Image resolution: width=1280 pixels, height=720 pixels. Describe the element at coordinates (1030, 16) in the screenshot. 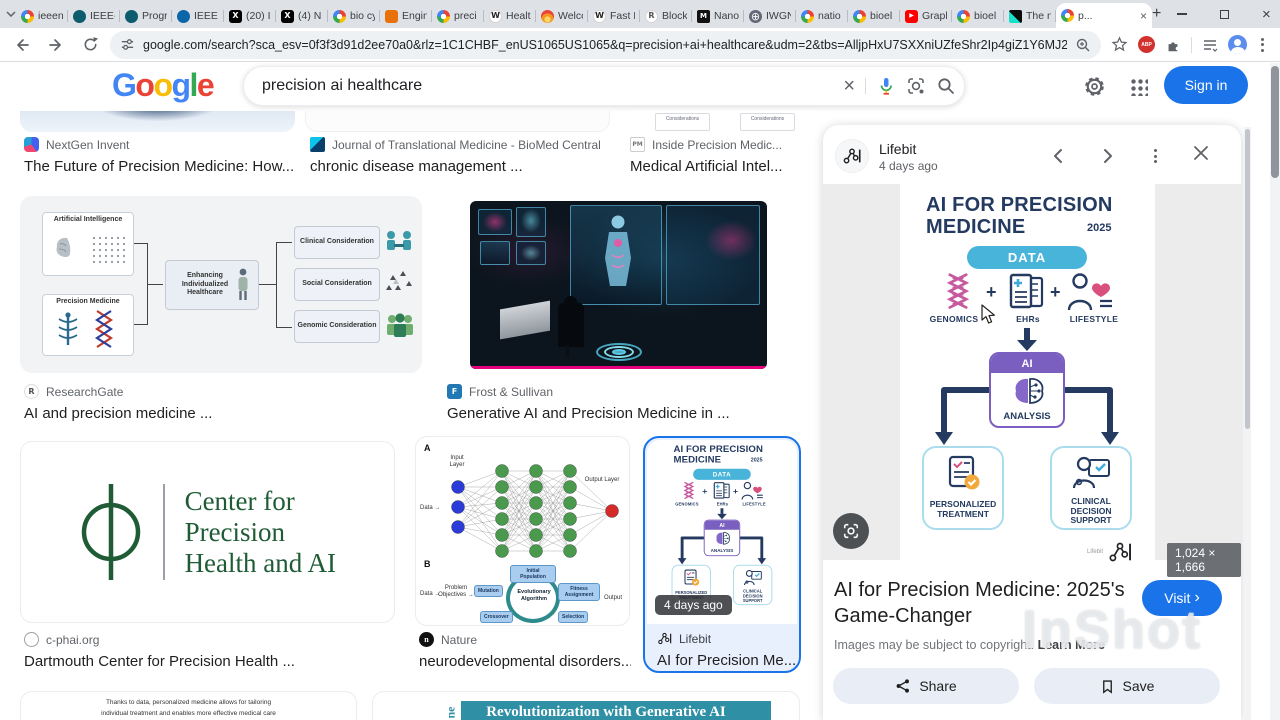

I see `browser-tab: The n` at that location.